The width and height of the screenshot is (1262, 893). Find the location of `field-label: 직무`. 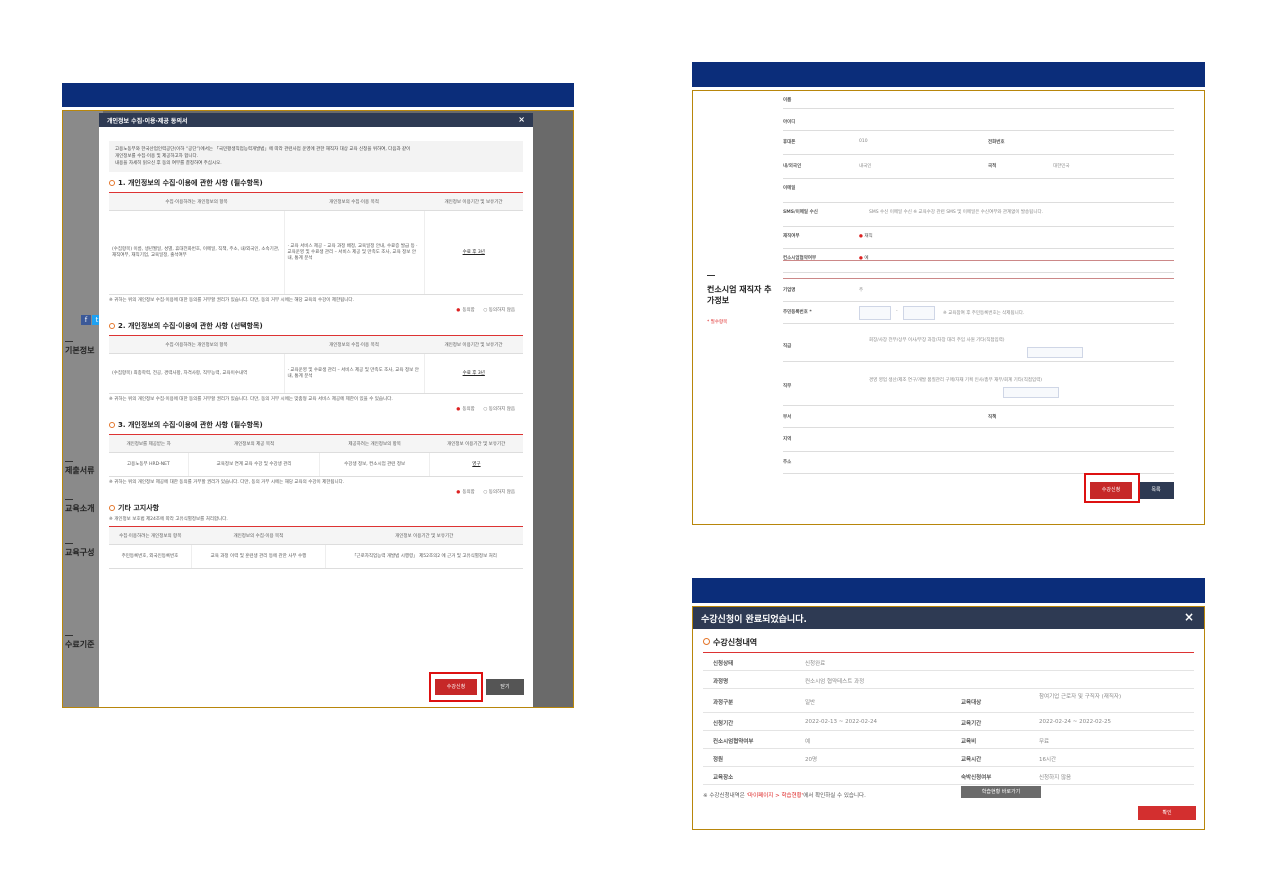

field-label: 직무 is located at coordinates (787, 386).